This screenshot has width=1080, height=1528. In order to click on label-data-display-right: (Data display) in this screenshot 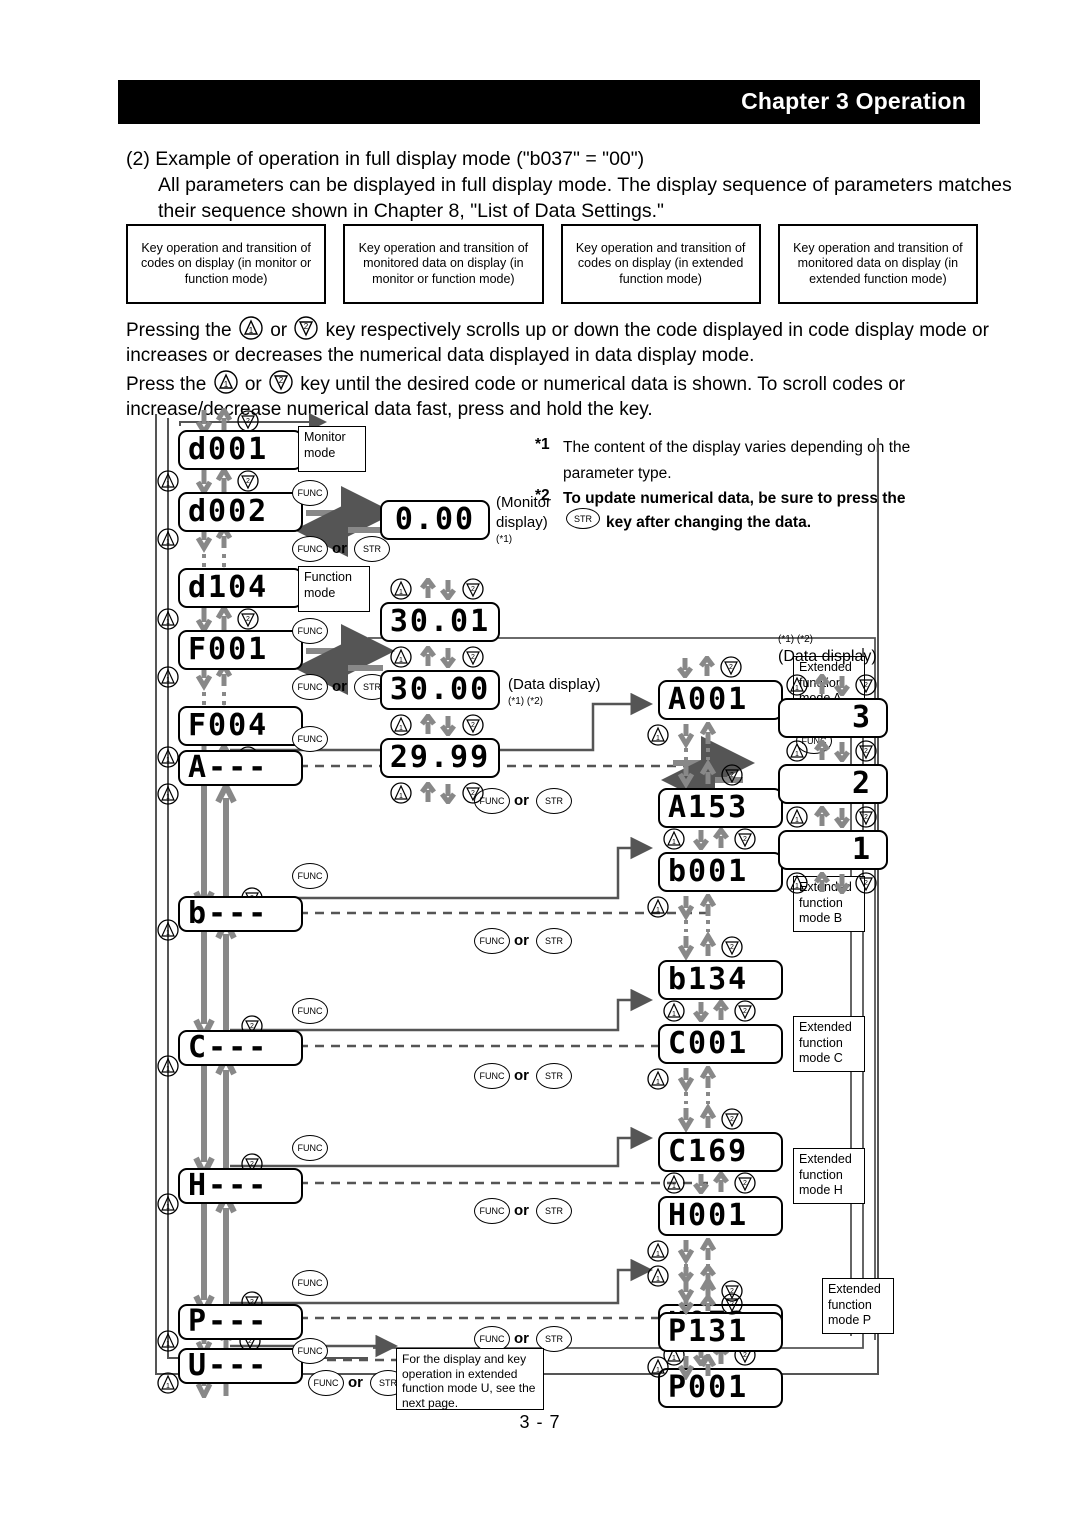, I will do `click(827, 656)`.